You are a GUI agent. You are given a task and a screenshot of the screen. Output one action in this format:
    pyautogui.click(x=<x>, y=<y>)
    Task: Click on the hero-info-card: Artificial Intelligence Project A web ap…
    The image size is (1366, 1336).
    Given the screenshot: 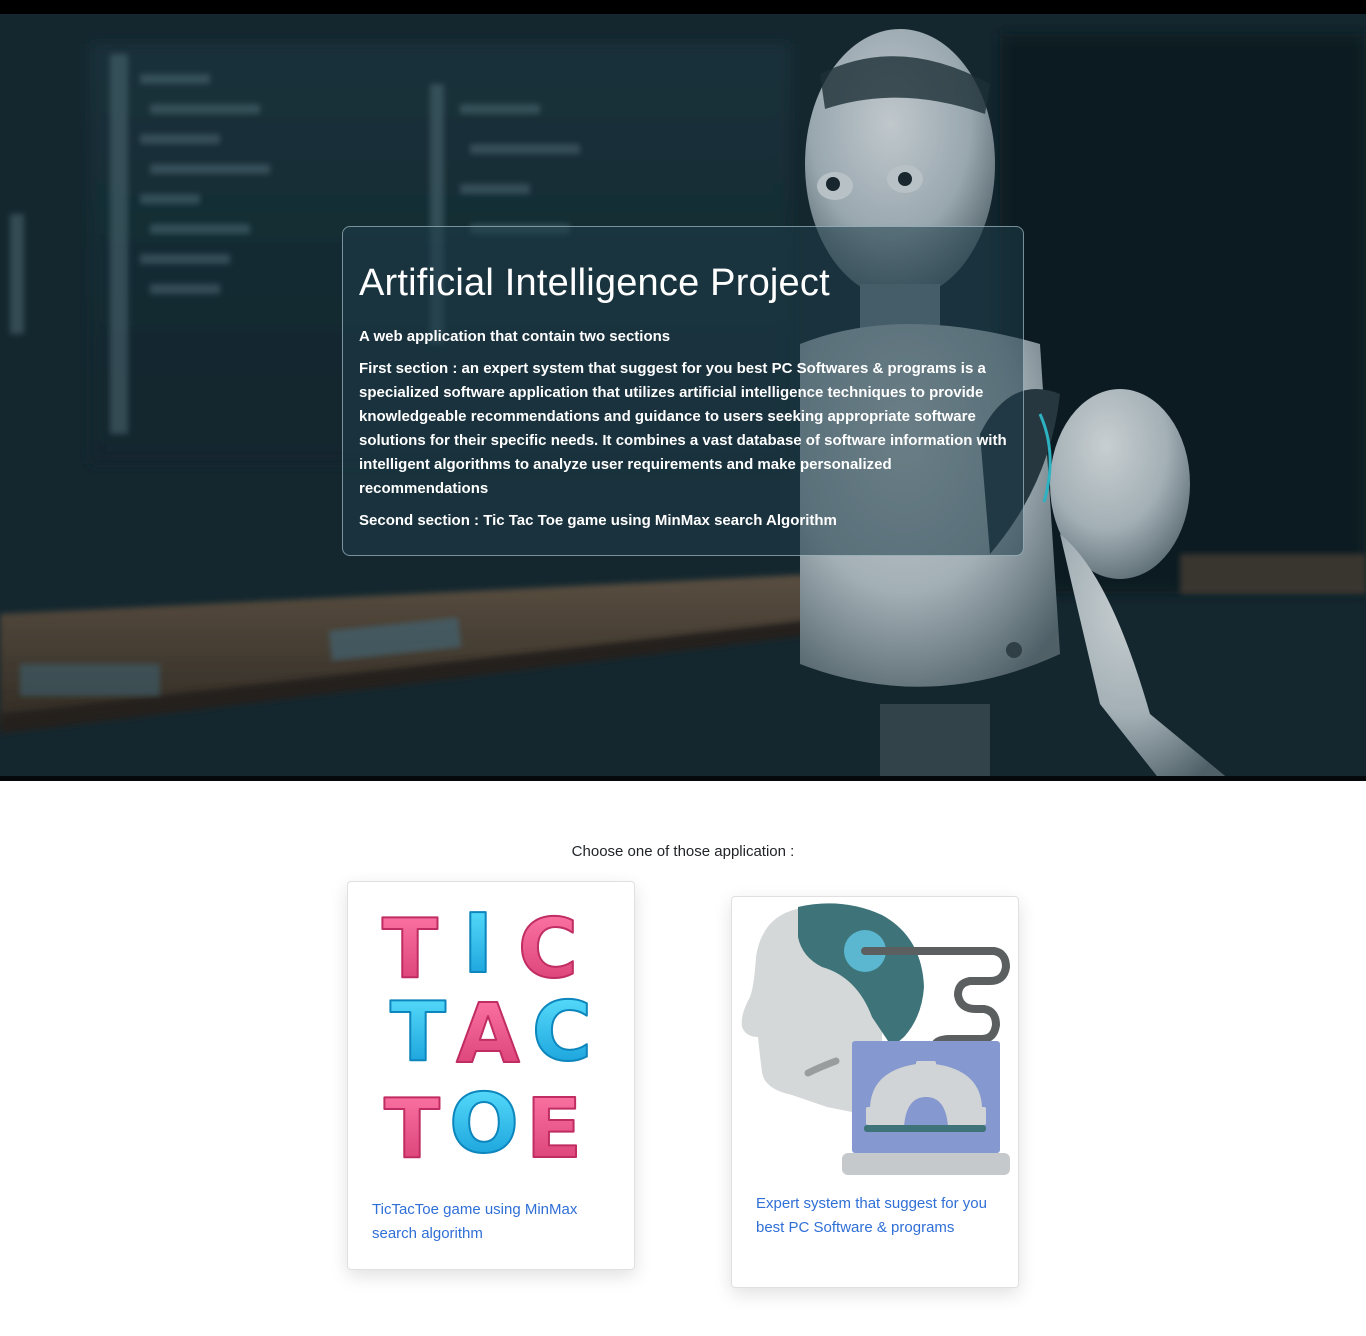 What is the action you would take?
    pyautogui.click(x=683, y=391)
    